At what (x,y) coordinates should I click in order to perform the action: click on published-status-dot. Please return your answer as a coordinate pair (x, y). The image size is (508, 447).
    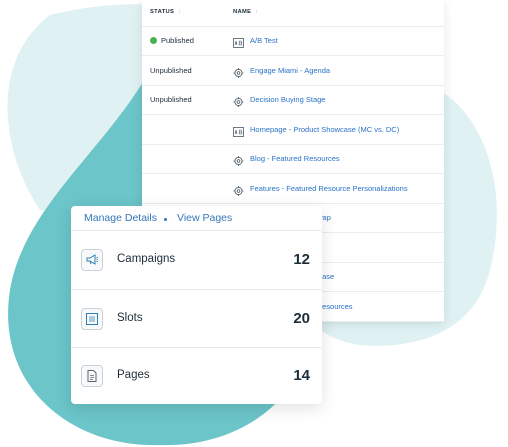
    Looking at the image, I should click on (153, 40).